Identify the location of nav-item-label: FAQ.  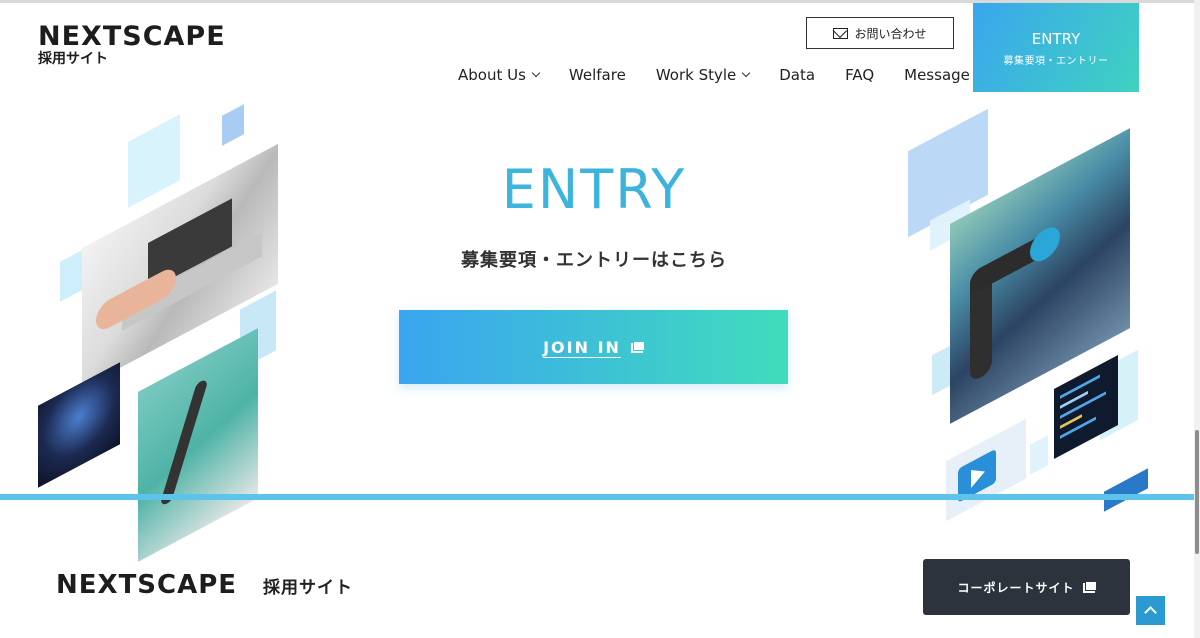
(860, 75).